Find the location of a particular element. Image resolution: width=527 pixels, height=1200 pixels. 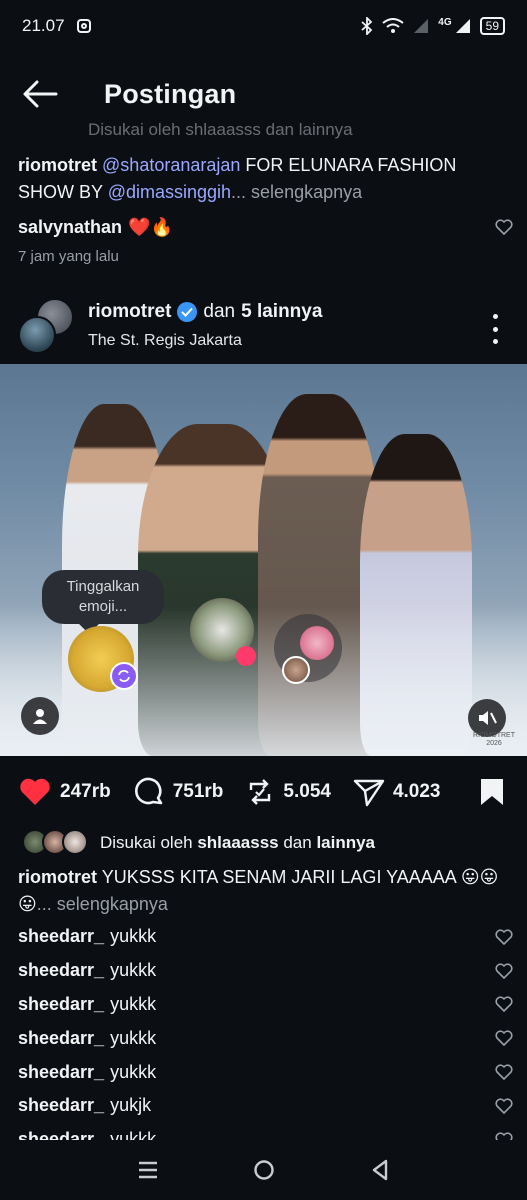

comment-row: sheedarr_ yukjk is located at coordinates (265, 1106).